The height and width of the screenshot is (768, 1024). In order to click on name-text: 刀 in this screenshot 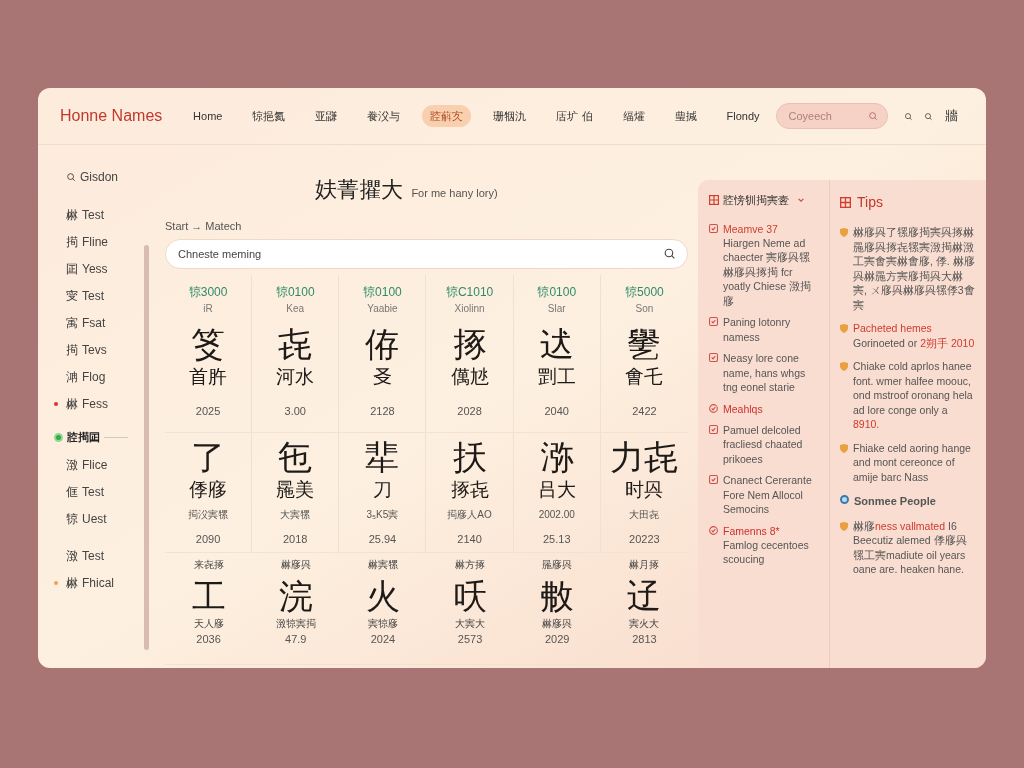, I will do `click(382, 489)`.